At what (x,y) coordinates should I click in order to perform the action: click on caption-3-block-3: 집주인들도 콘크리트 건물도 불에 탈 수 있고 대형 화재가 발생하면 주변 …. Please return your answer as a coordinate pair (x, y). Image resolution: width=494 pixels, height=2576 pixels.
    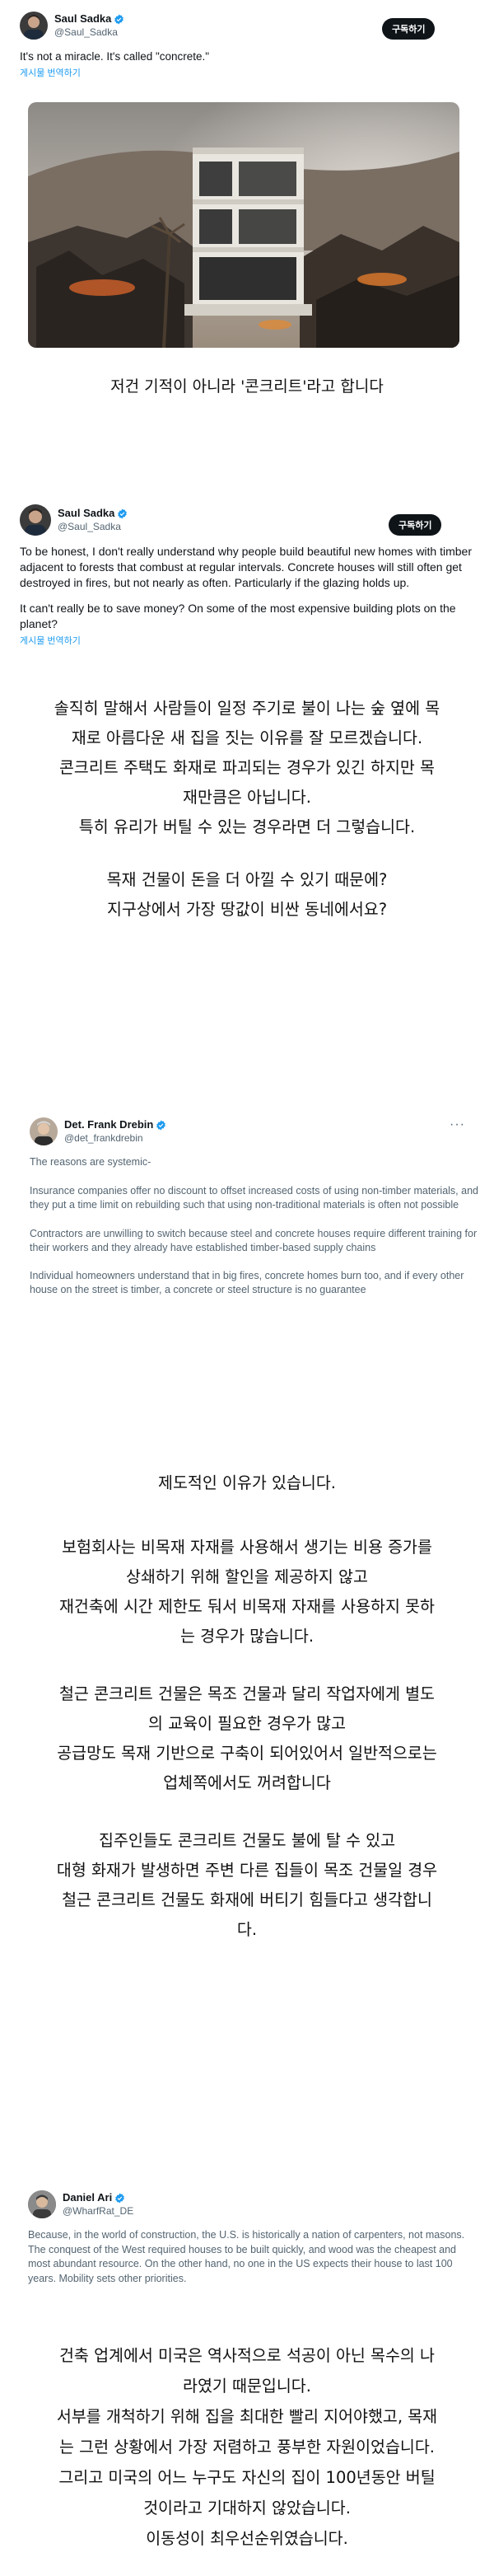
    Looking at the image, I should click on (247, 1885).